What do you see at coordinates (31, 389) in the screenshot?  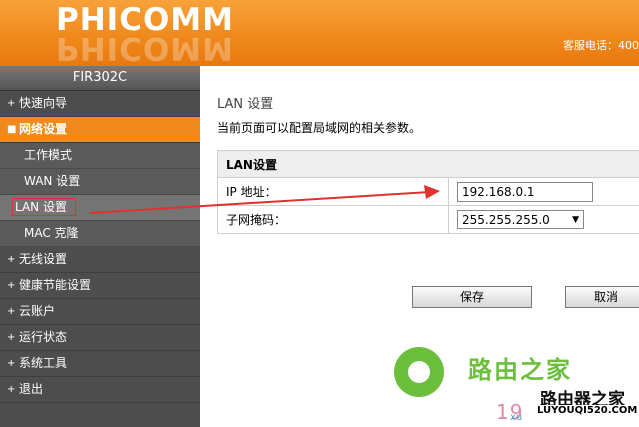 I see `sidebar-item-label: 退出` at bounding box center [31, 389].